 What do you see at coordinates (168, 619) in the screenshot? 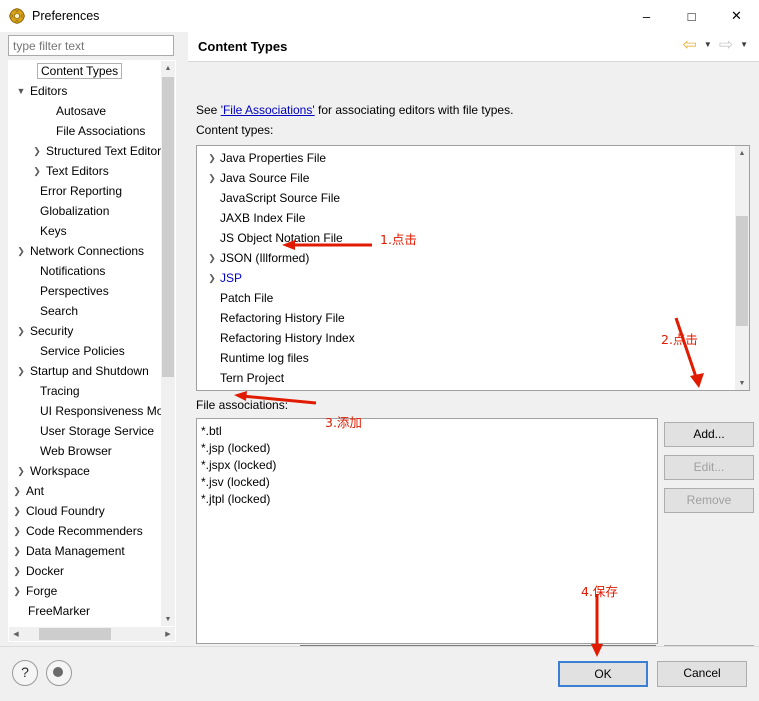
I see `scroll-down-icon: ▼` at bounding box center [168, 619].